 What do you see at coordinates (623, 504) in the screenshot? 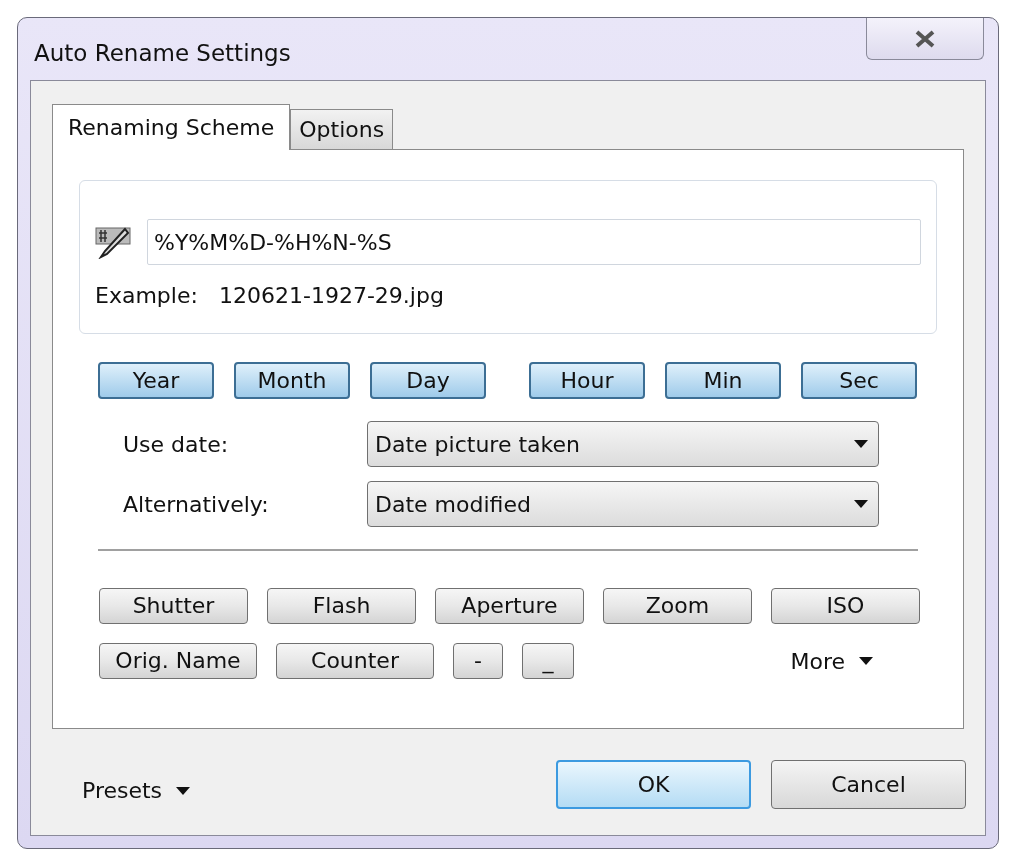
I see `date-dropdown: Date modified` at bounding box center [623, 504].